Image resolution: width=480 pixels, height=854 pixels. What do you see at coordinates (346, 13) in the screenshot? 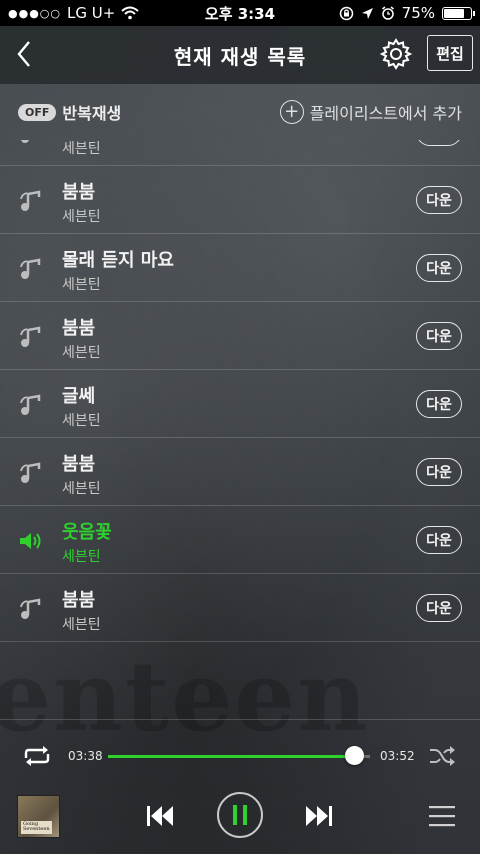
I see `rotation-lock-icon` at bounding box center [346, 13].